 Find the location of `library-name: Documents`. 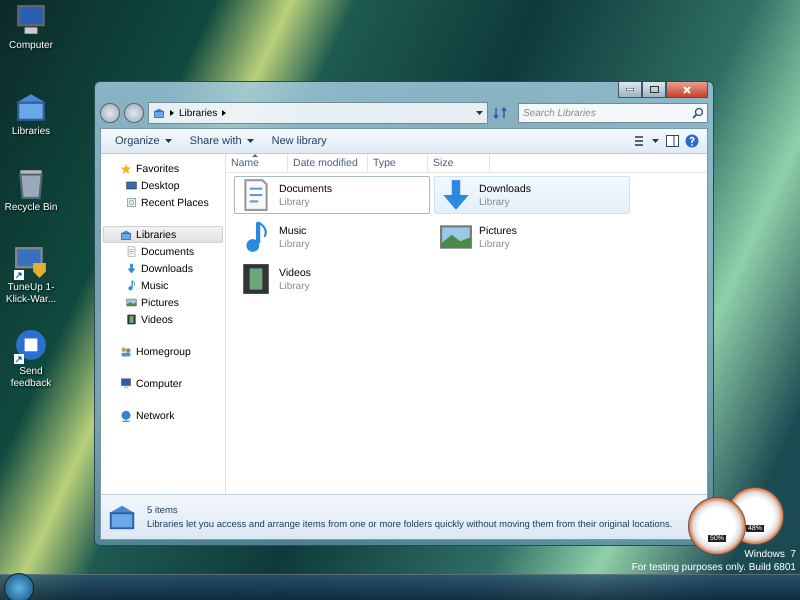

library-name: Documents is located at coordinates (305, 188).